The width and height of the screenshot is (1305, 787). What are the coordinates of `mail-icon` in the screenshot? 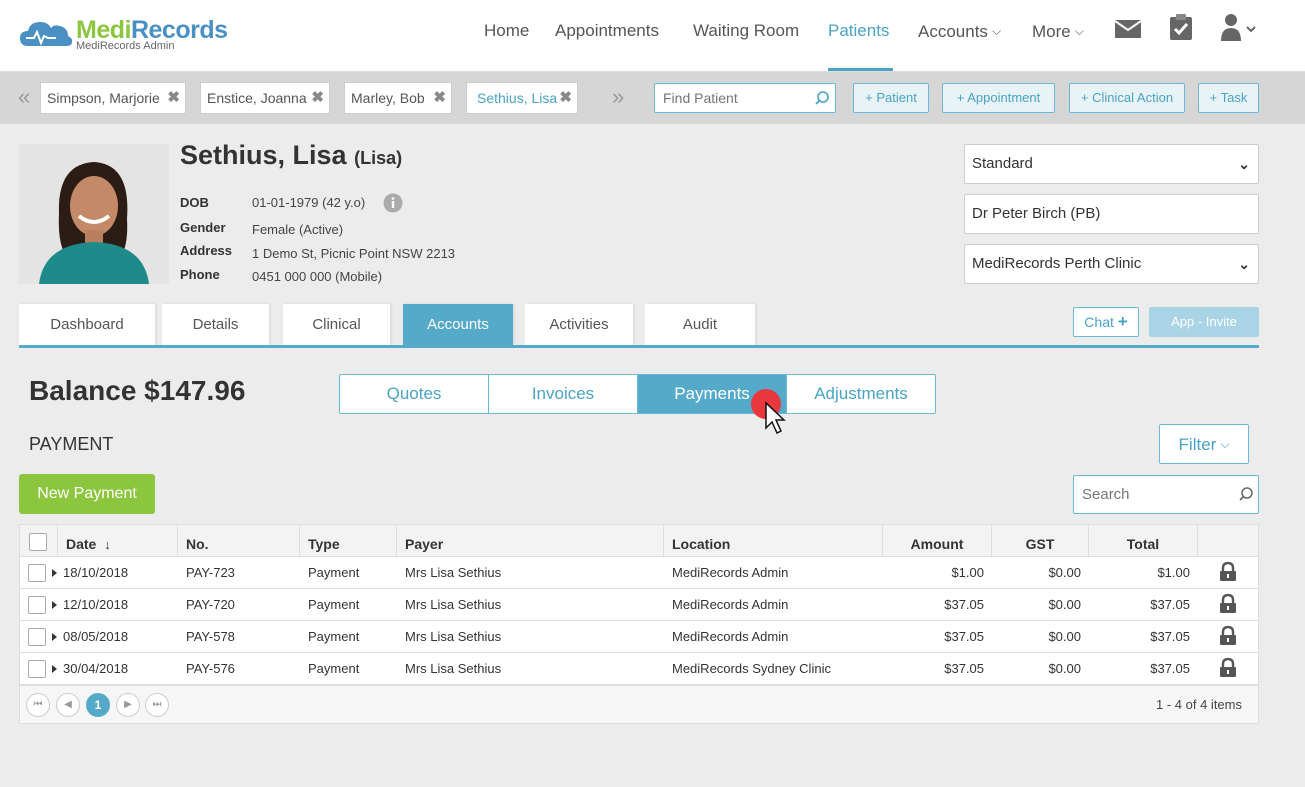 It's located at (1128, 29).